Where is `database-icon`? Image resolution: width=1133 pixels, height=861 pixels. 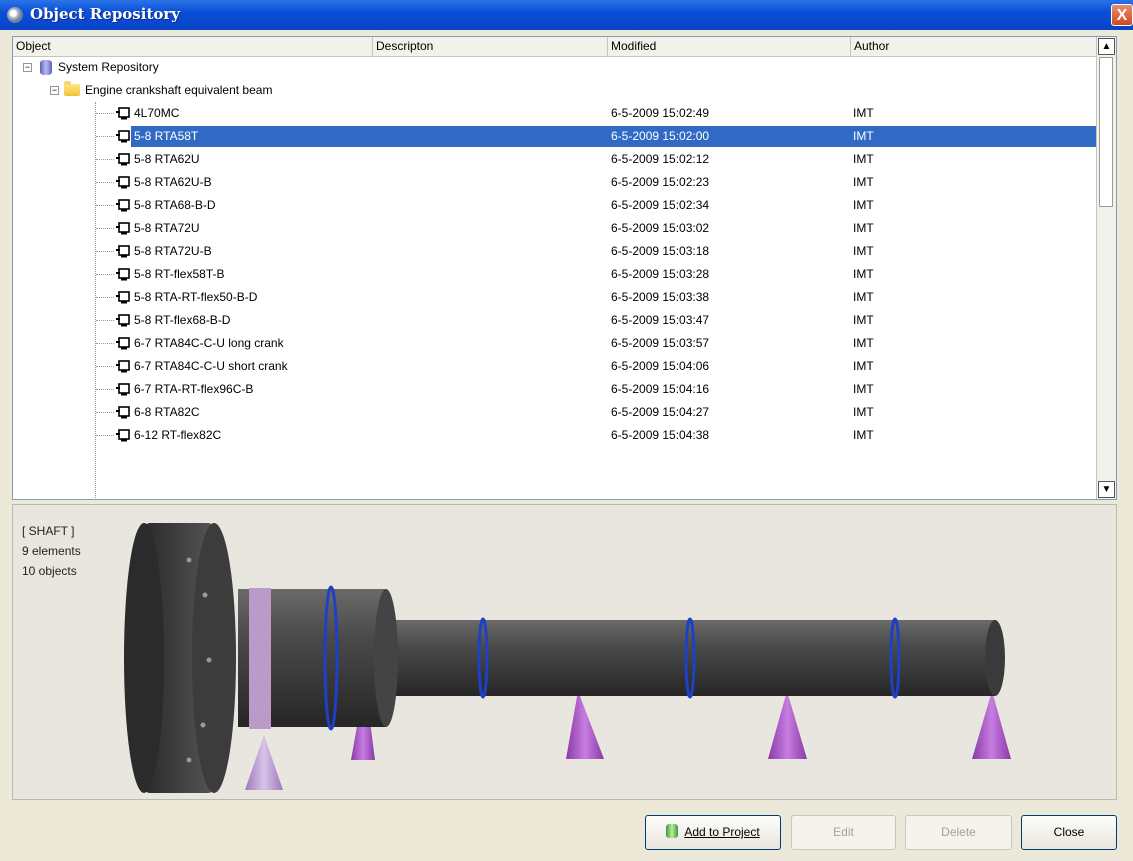
database-icon is located at coordinates (46, 67).